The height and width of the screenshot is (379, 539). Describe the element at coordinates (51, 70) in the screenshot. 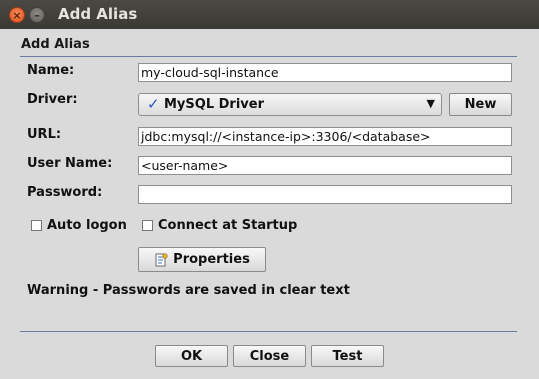

I see `name-label: Name:` at that location.